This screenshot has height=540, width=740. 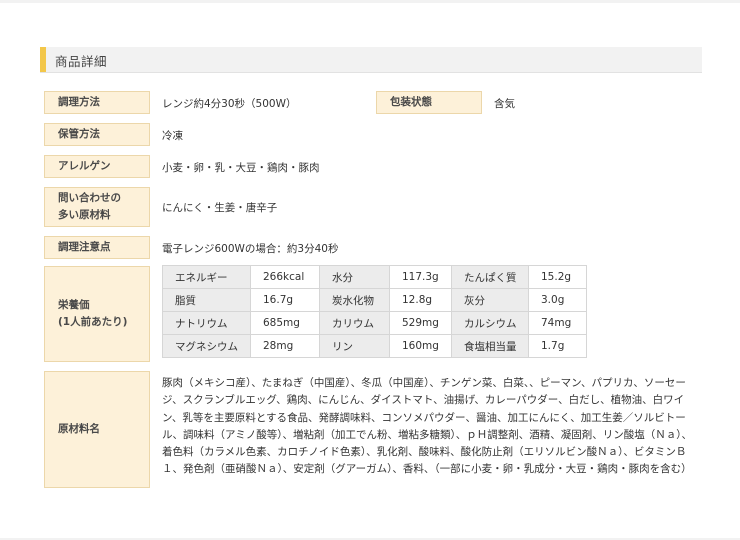 I want to click on cooking-caution-label: 調理注意点, so click(x=97, y=247).